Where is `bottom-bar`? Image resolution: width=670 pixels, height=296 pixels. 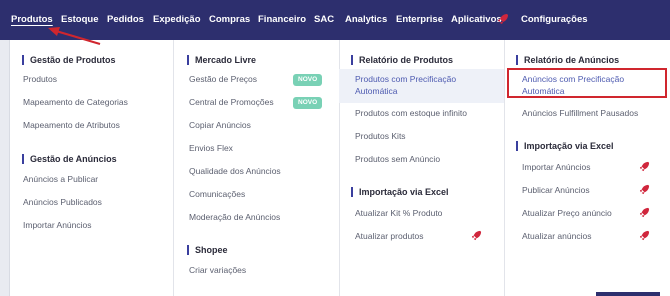
bottom-bar is located at coordinates (628, 294).